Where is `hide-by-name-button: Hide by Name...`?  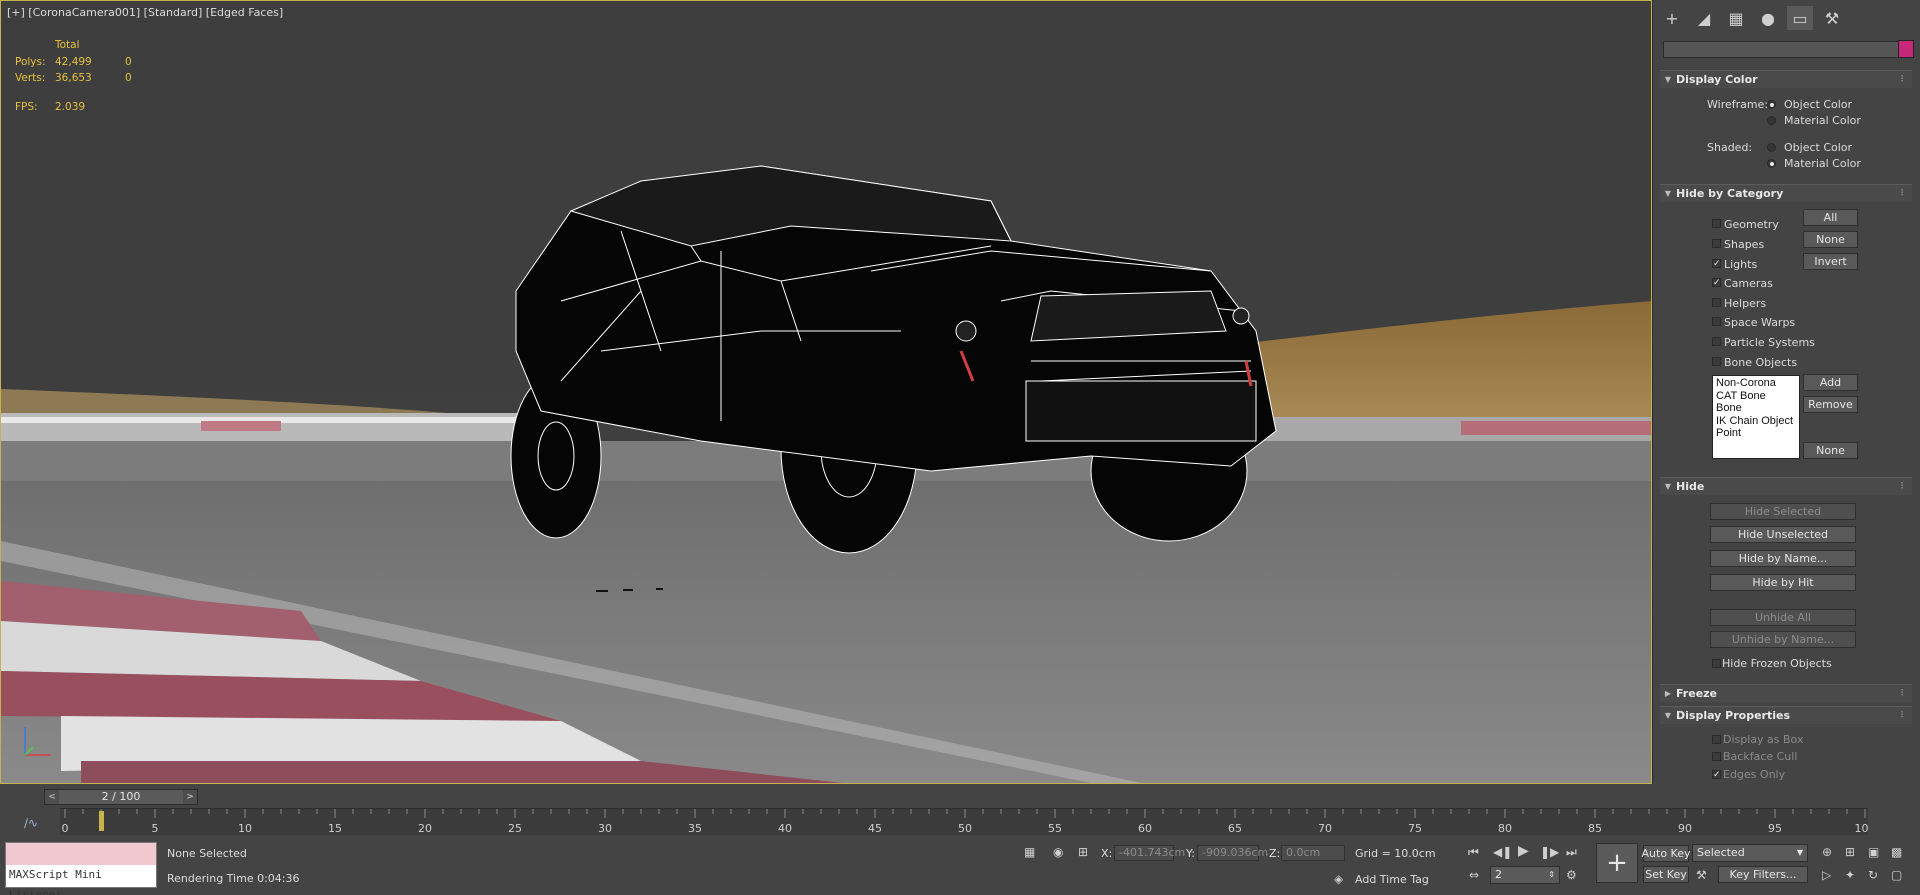
hide-by-name-button: Hide by Name... is located at coordinates (1783, 558).